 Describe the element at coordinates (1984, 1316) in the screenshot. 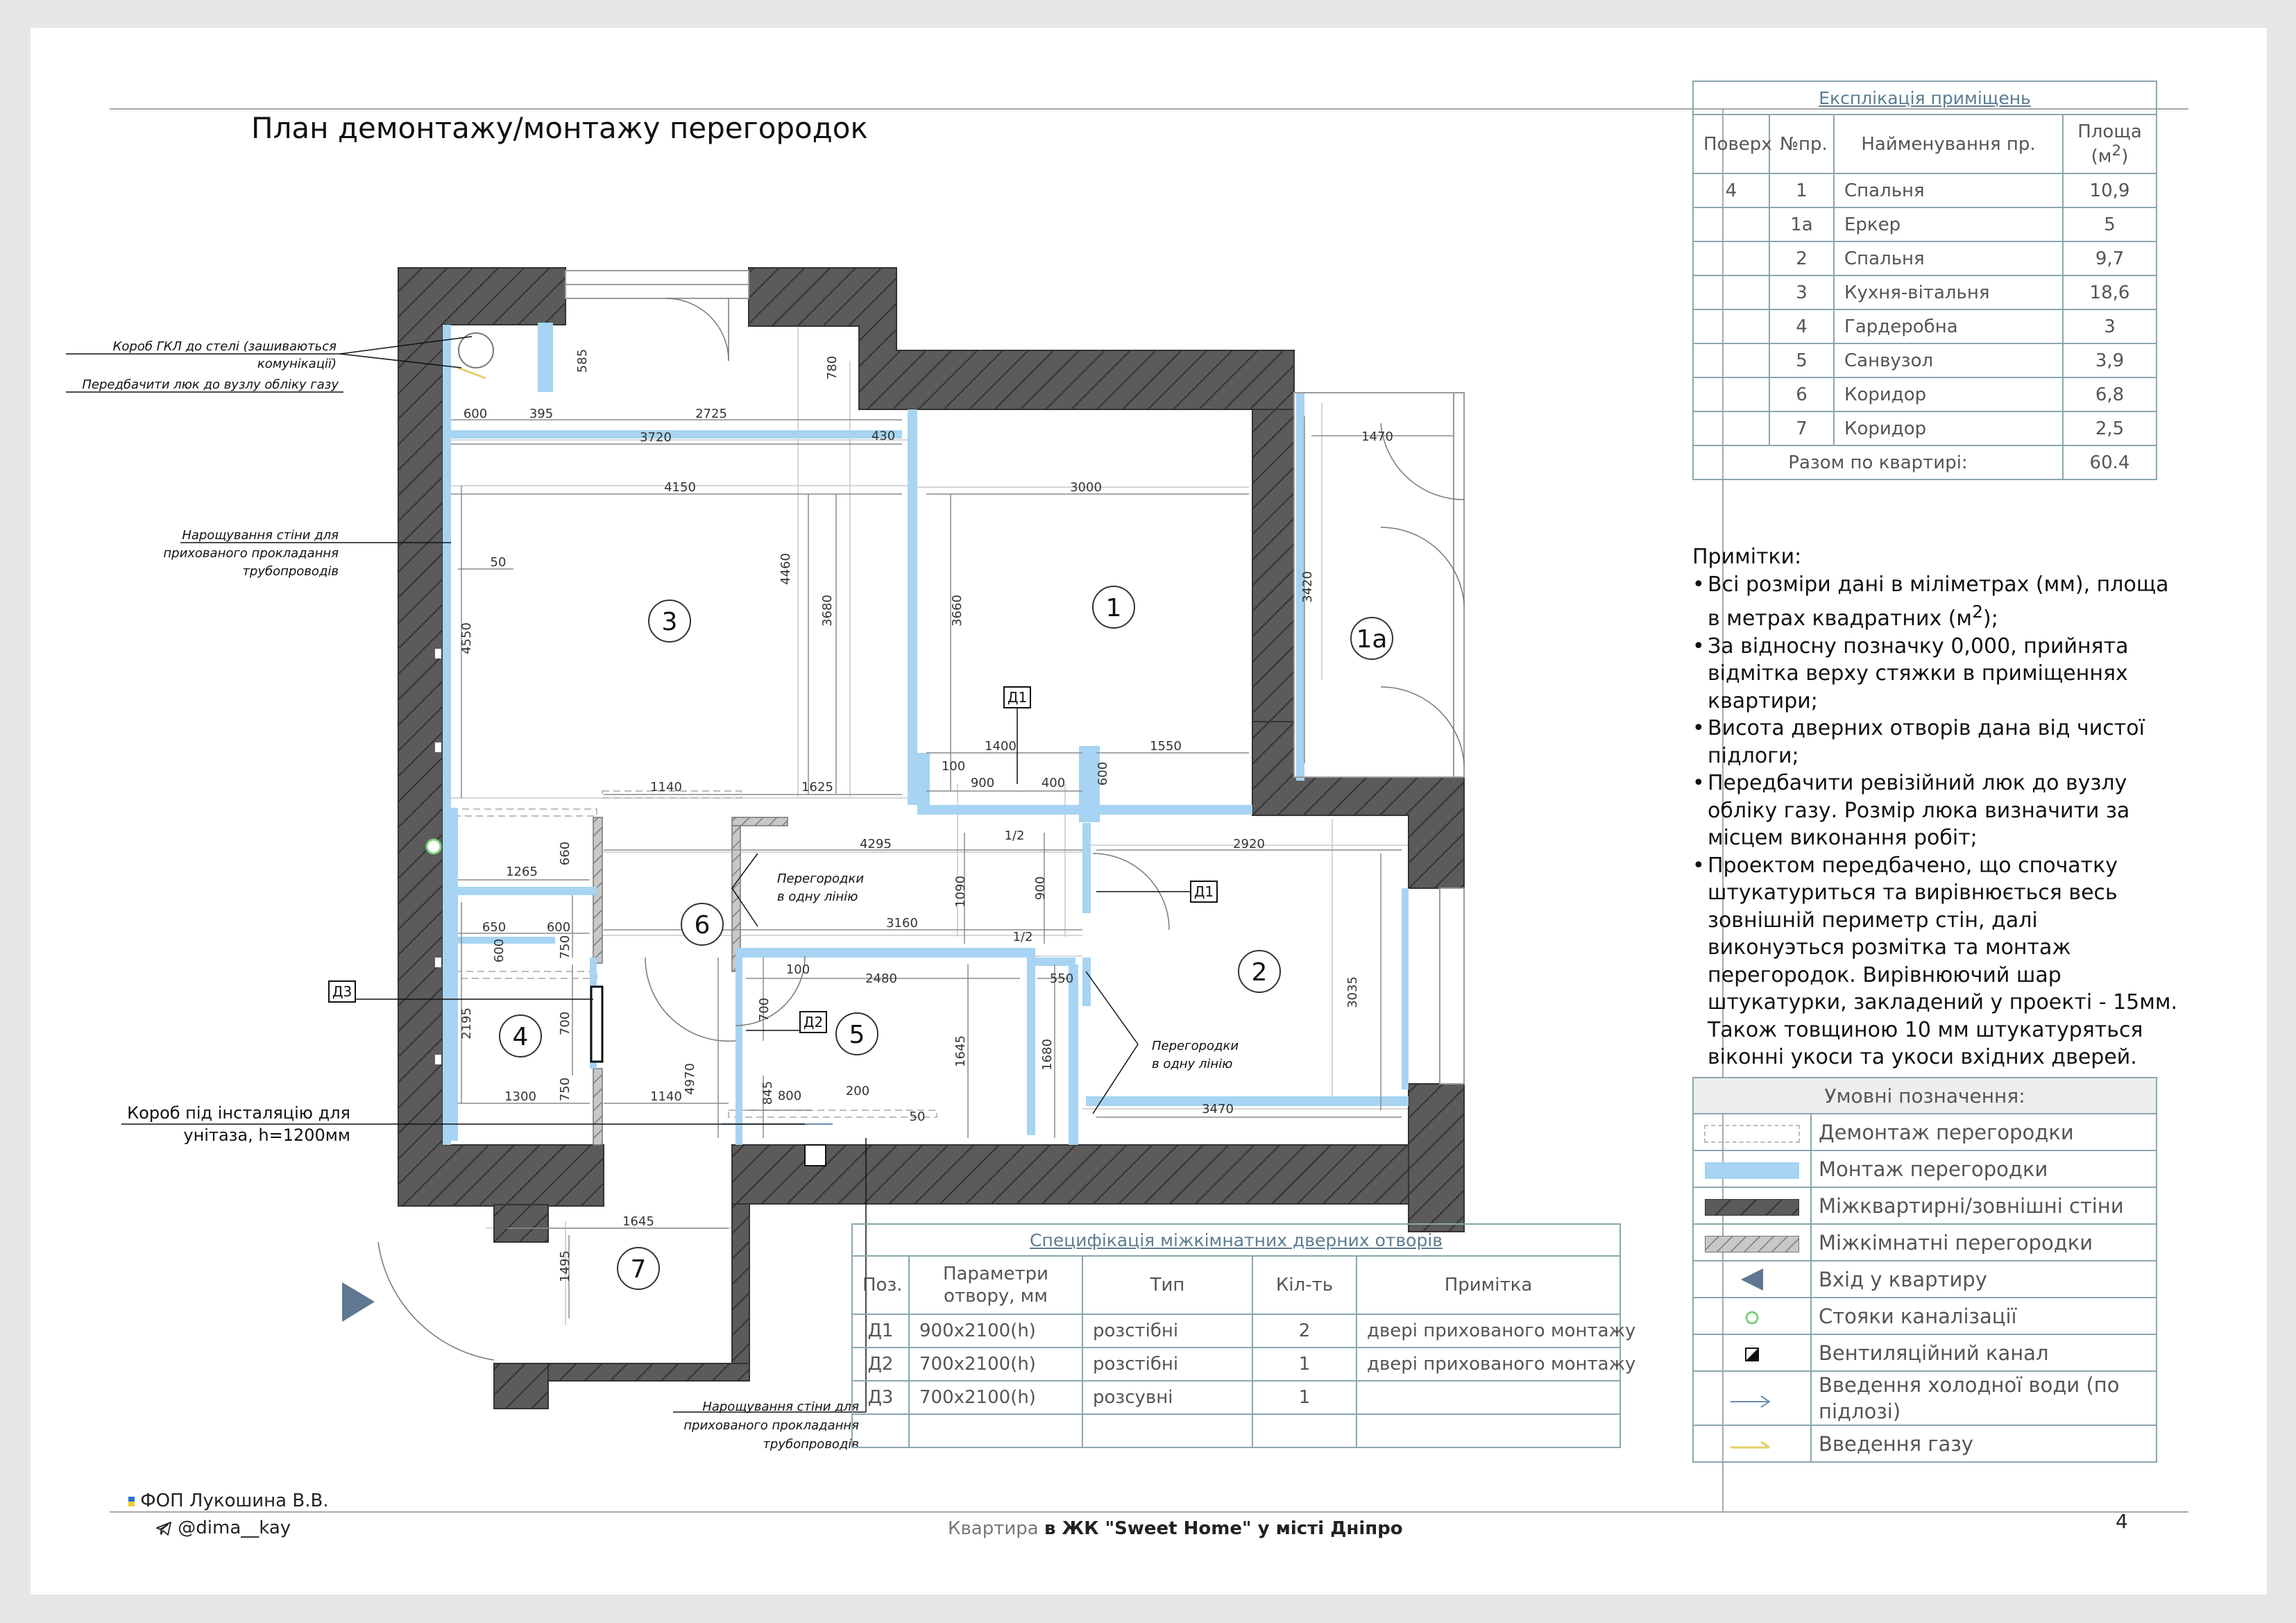

I see `legend-label: Стояки каналізації` at that location.